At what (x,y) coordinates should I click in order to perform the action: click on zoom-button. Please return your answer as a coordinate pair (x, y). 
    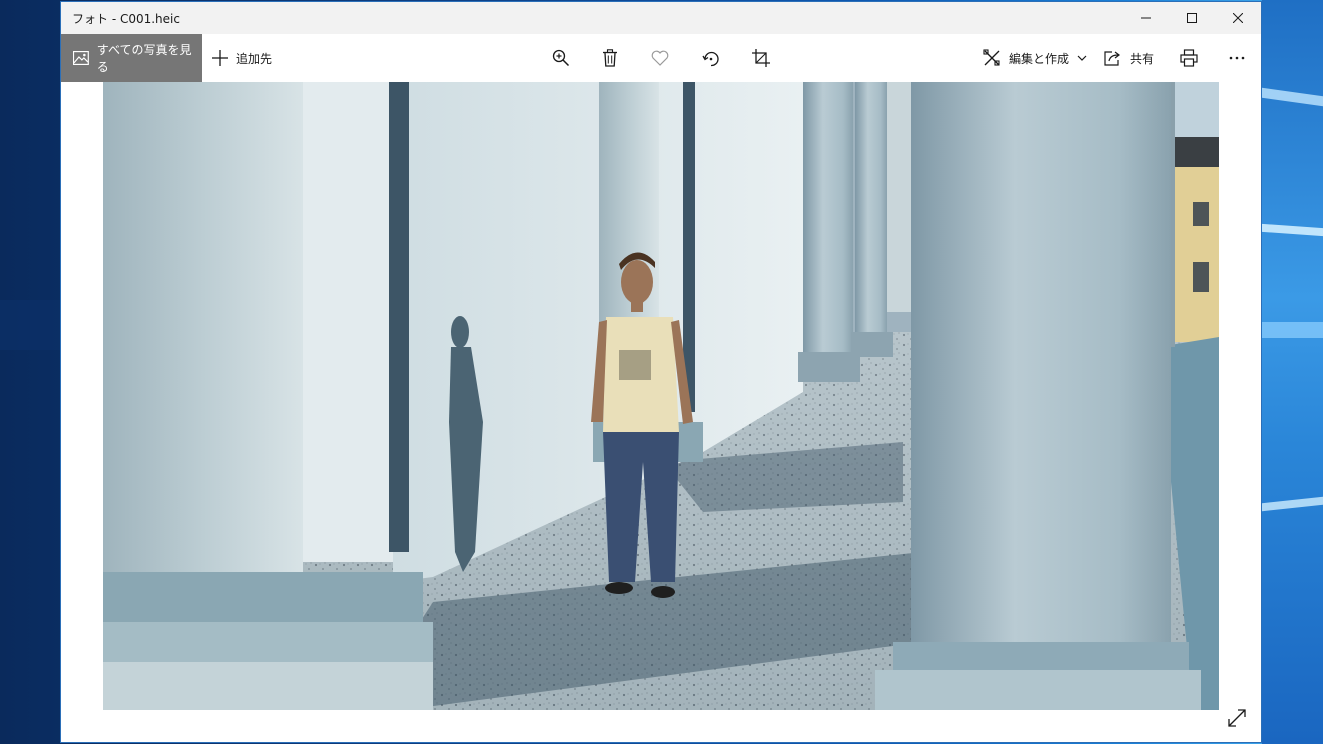
    Looking at the image, I should click on (561, 58).